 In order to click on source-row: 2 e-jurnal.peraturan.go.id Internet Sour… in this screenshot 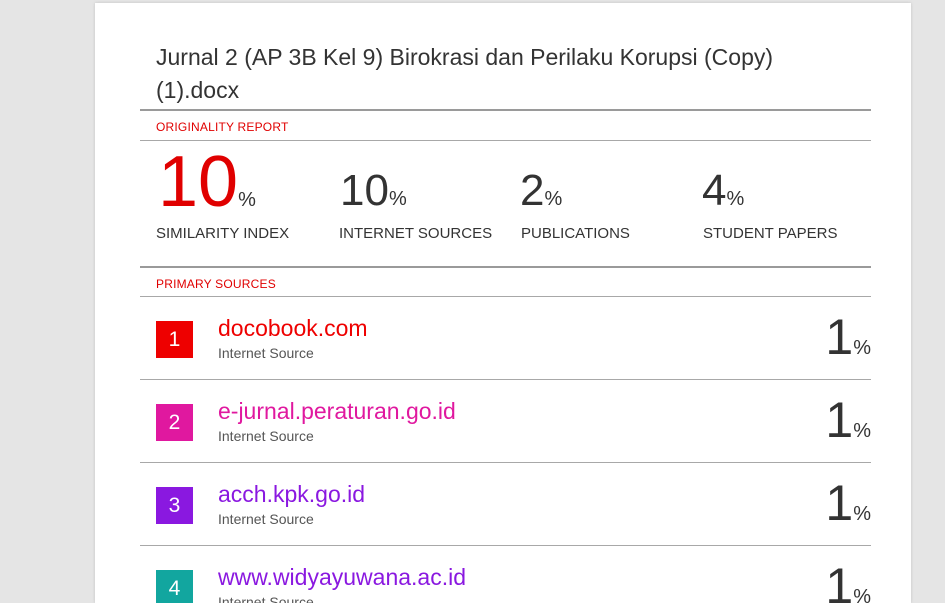, I will do `click(505, 421)`.